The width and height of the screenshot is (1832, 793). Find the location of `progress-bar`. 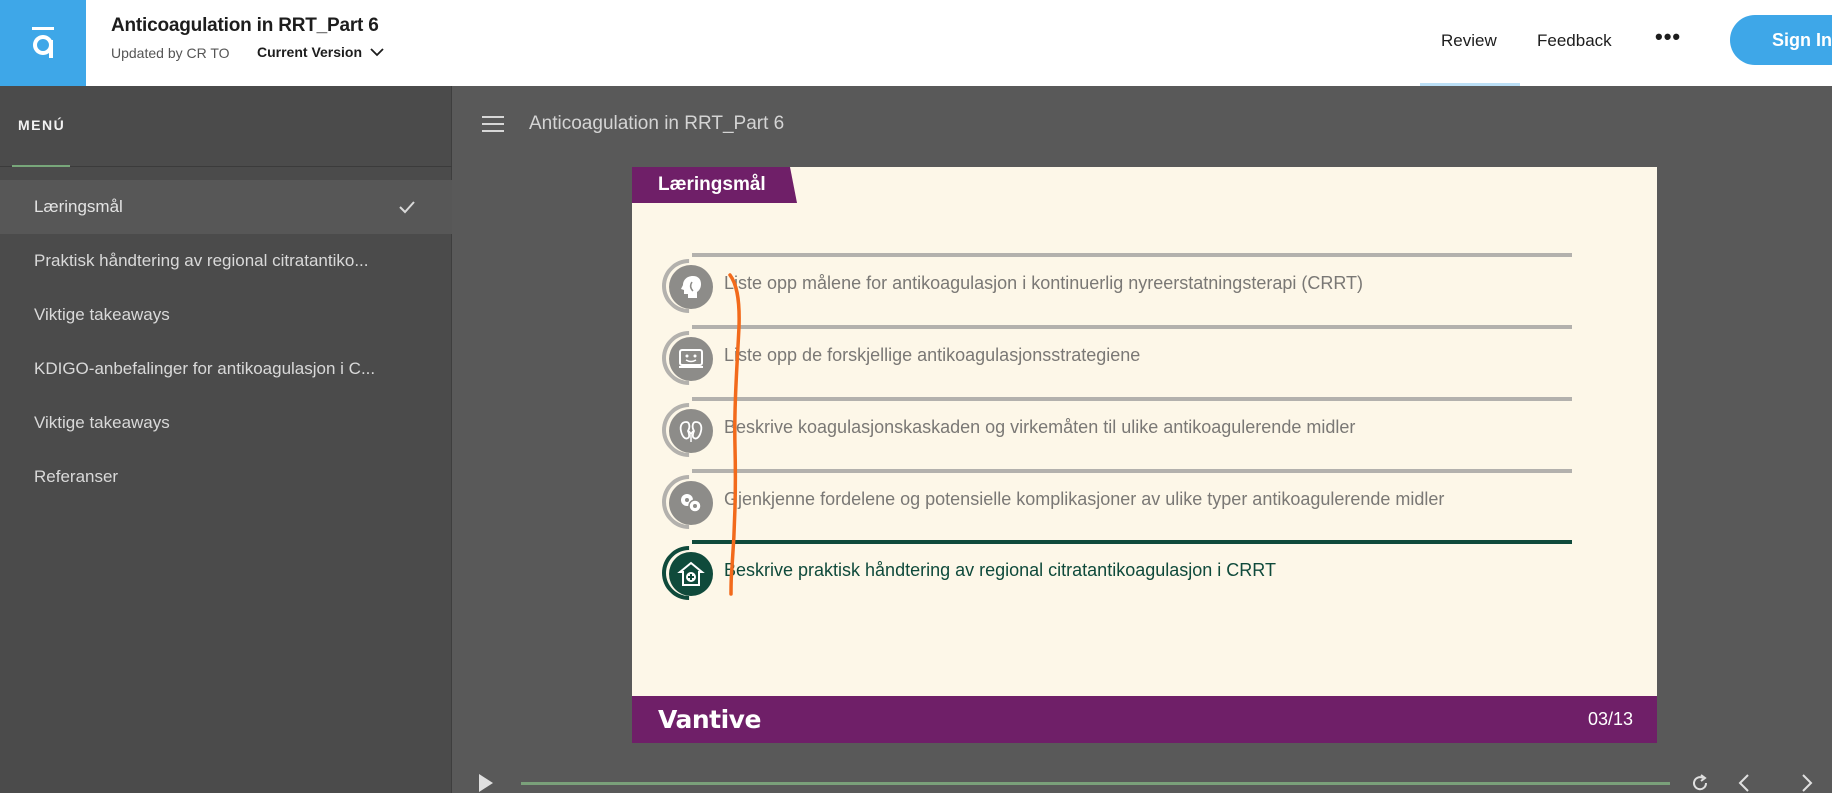

progress-bar is located at coordinates (1095, 783).